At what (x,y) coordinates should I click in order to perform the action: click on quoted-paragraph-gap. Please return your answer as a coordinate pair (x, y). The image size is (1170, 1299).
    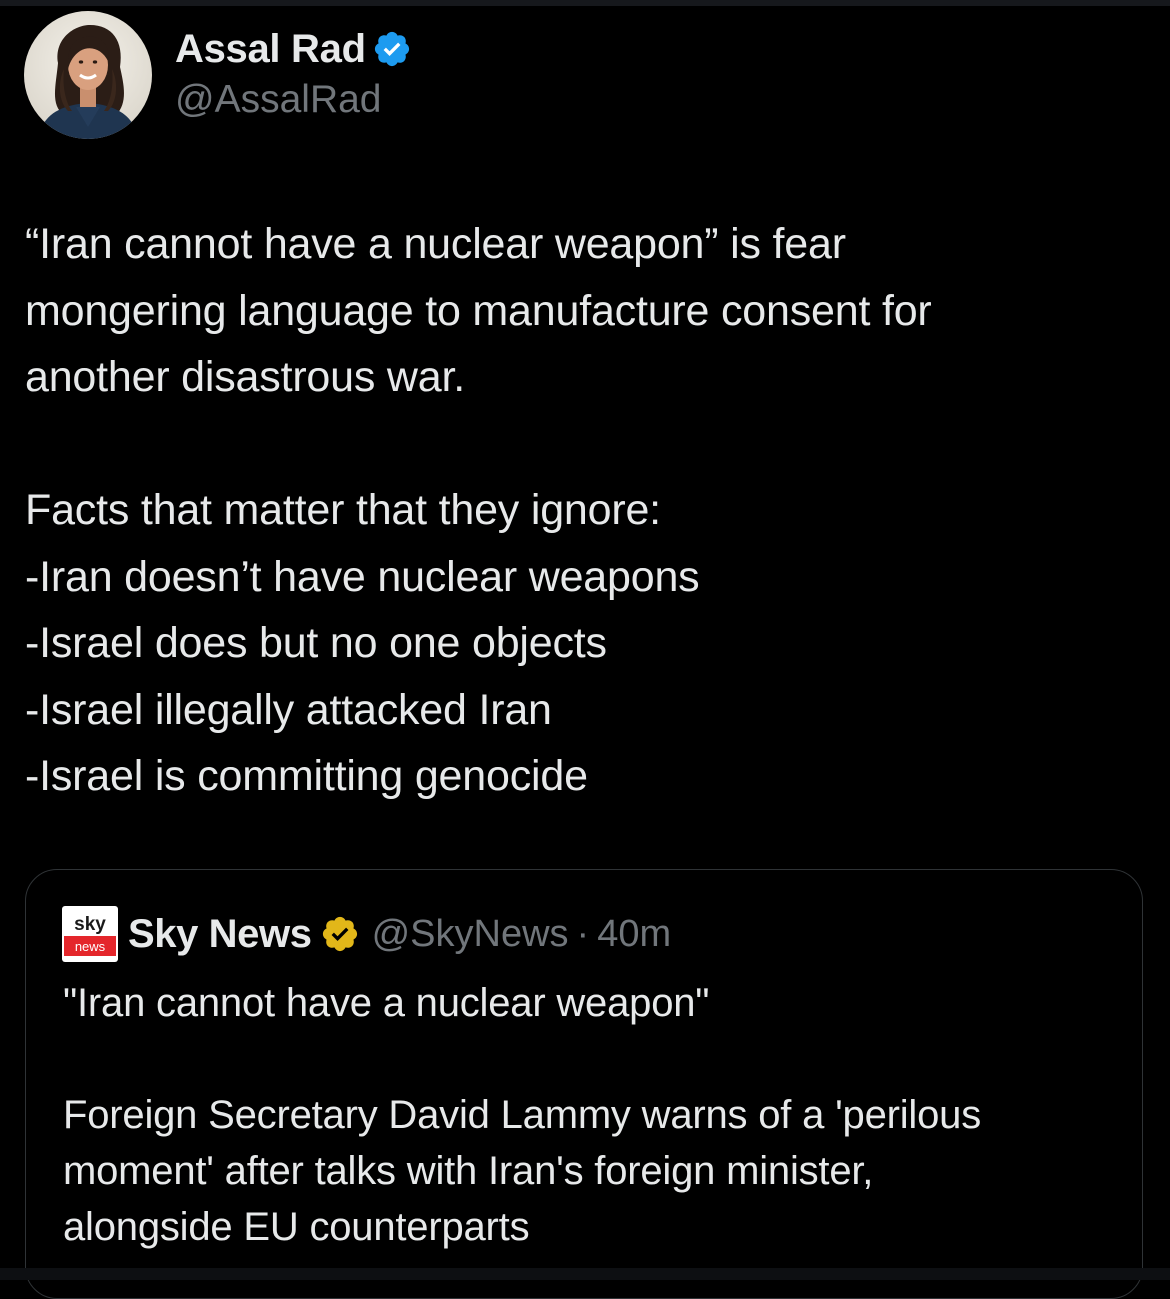
    Looking at the image, I should click on (593, 1059).